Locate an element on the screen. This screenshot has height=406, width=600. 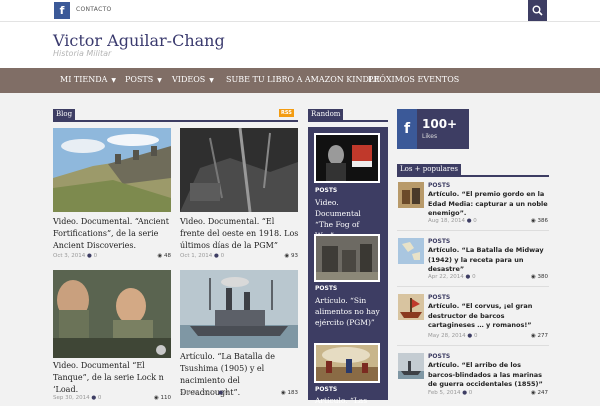
post-meta: Feb 5, 2014 ● 0 ◉ 247 is located at coordinates (488, 393).